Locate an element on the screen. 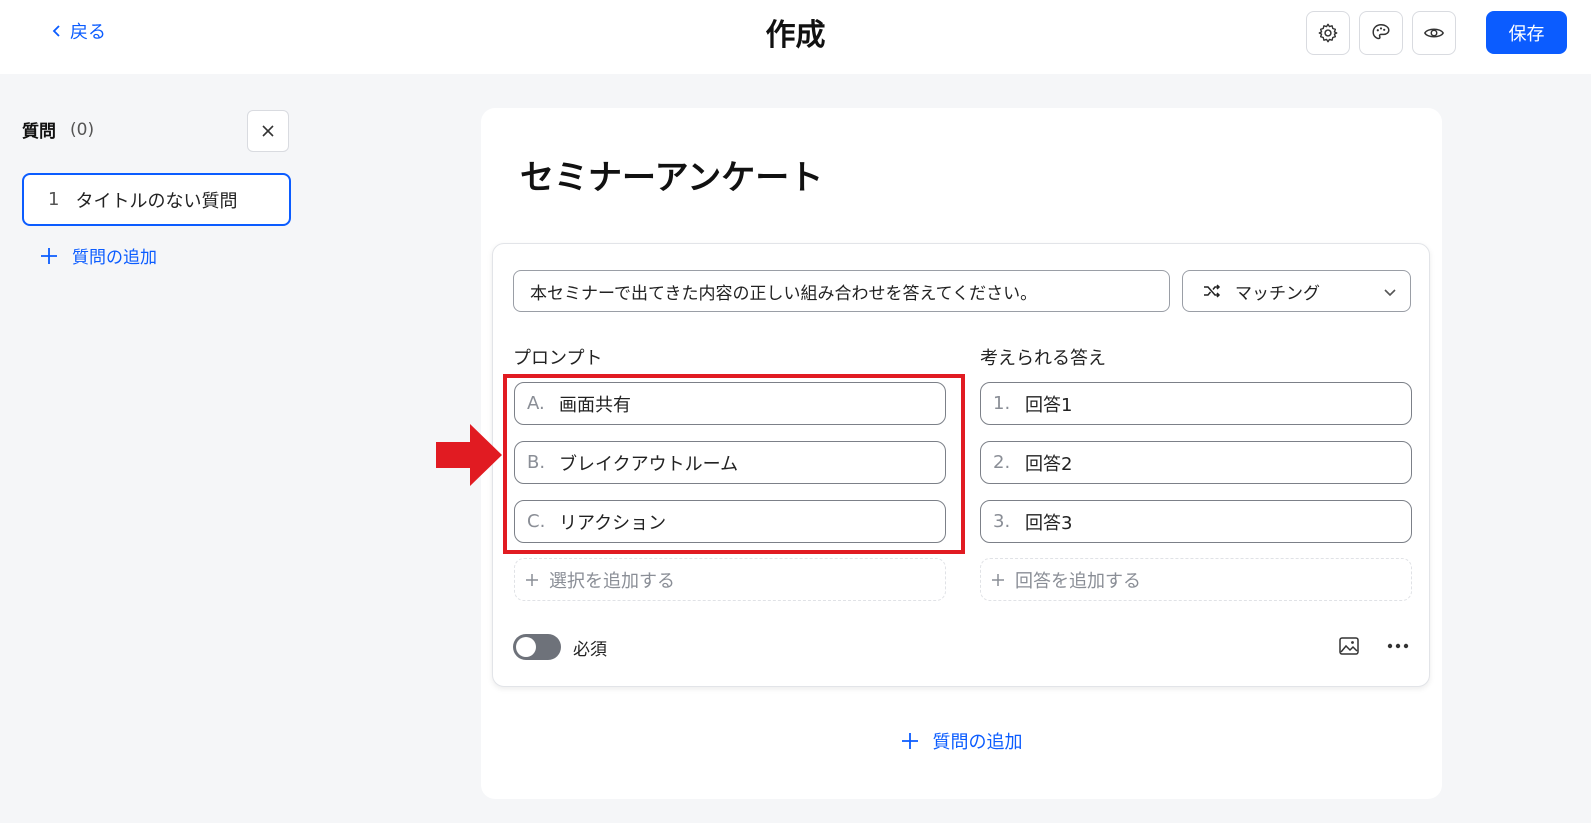  add-question-label: 質問の追加 is located at coordinates (977, 742).